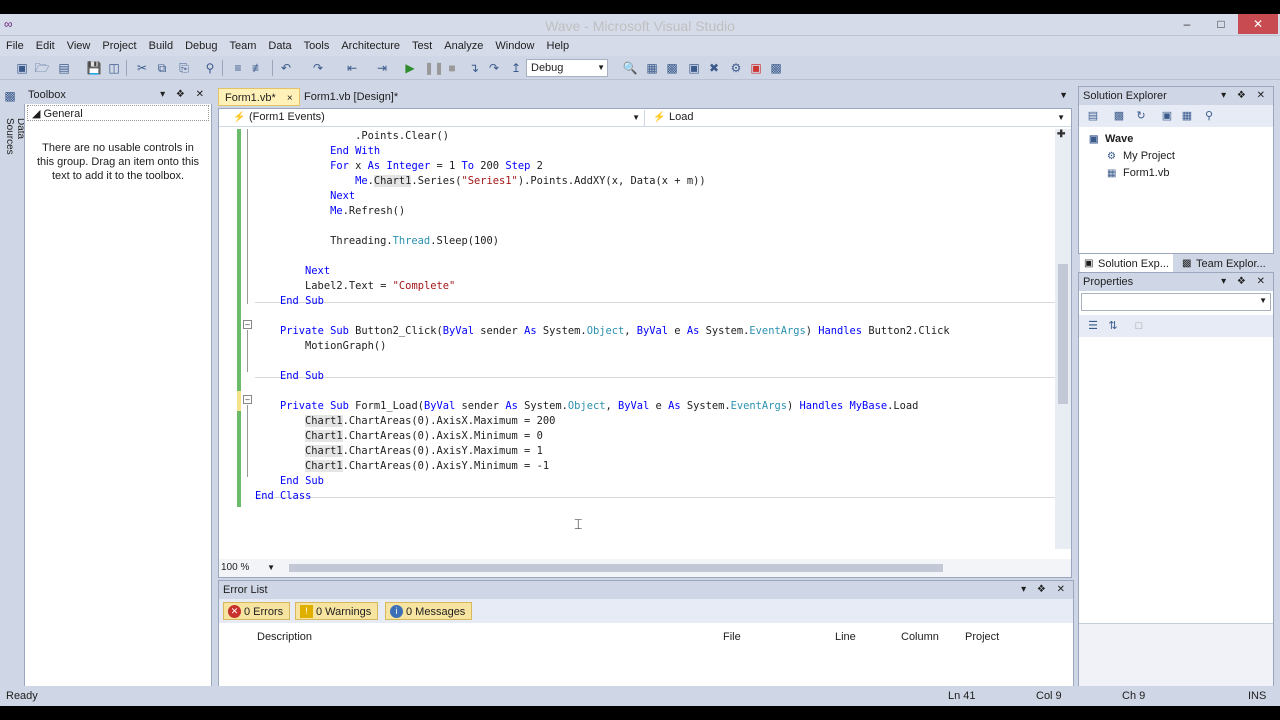 Image resolution: width=1280 pixels, height=720 pixels. I want to click on vertical-scroll-thumb, so click(1063, 334).